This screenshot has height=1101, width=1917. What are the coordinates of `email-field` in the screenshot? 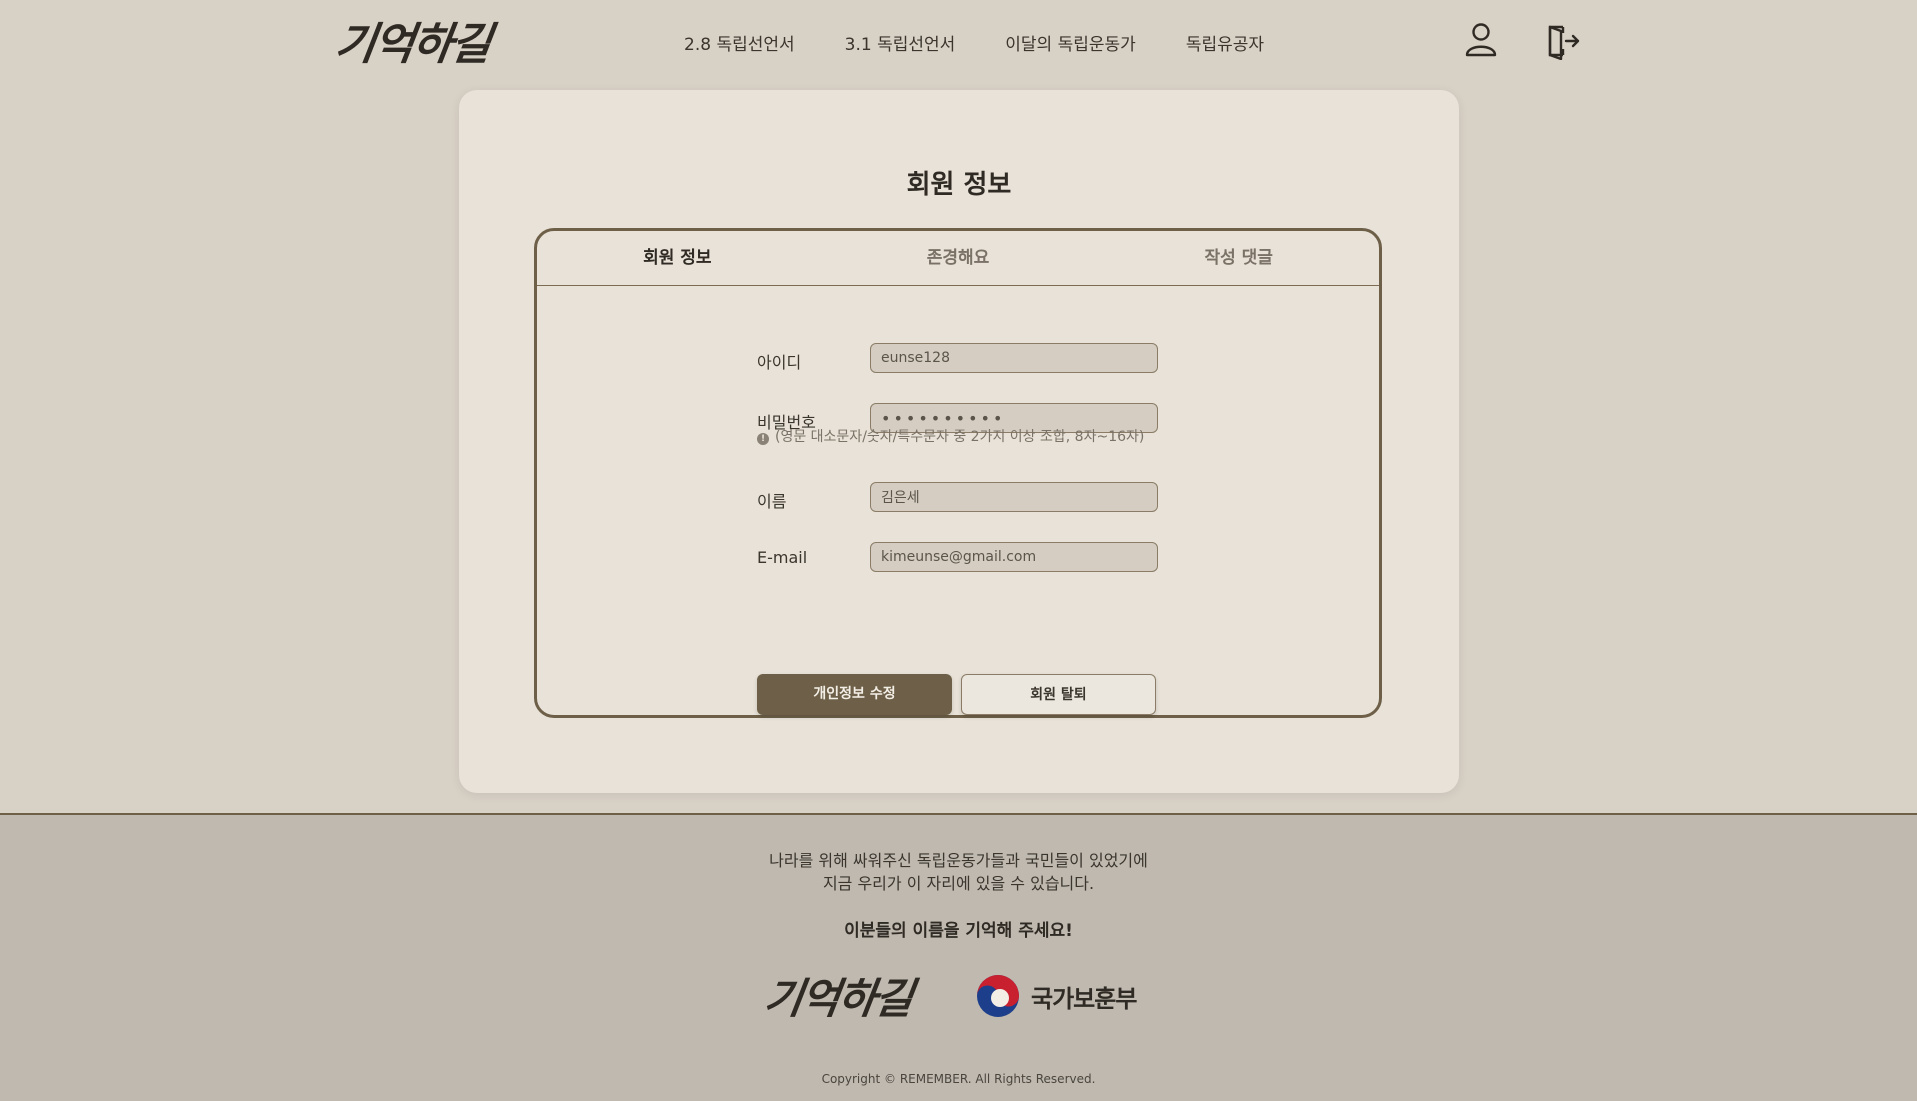 It's located at (1014, 557).